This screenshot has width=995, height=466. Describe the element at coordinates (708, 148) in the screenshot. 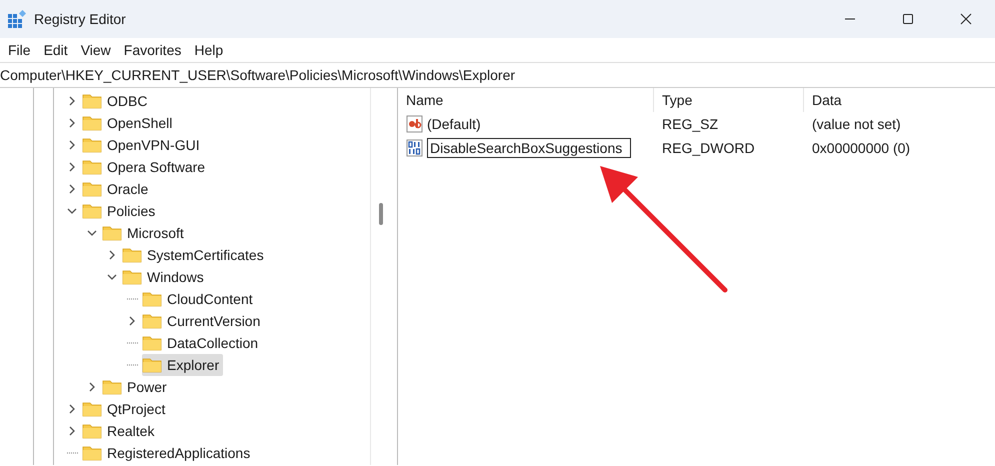

I see `value-type: REG_DWORD` at that location.